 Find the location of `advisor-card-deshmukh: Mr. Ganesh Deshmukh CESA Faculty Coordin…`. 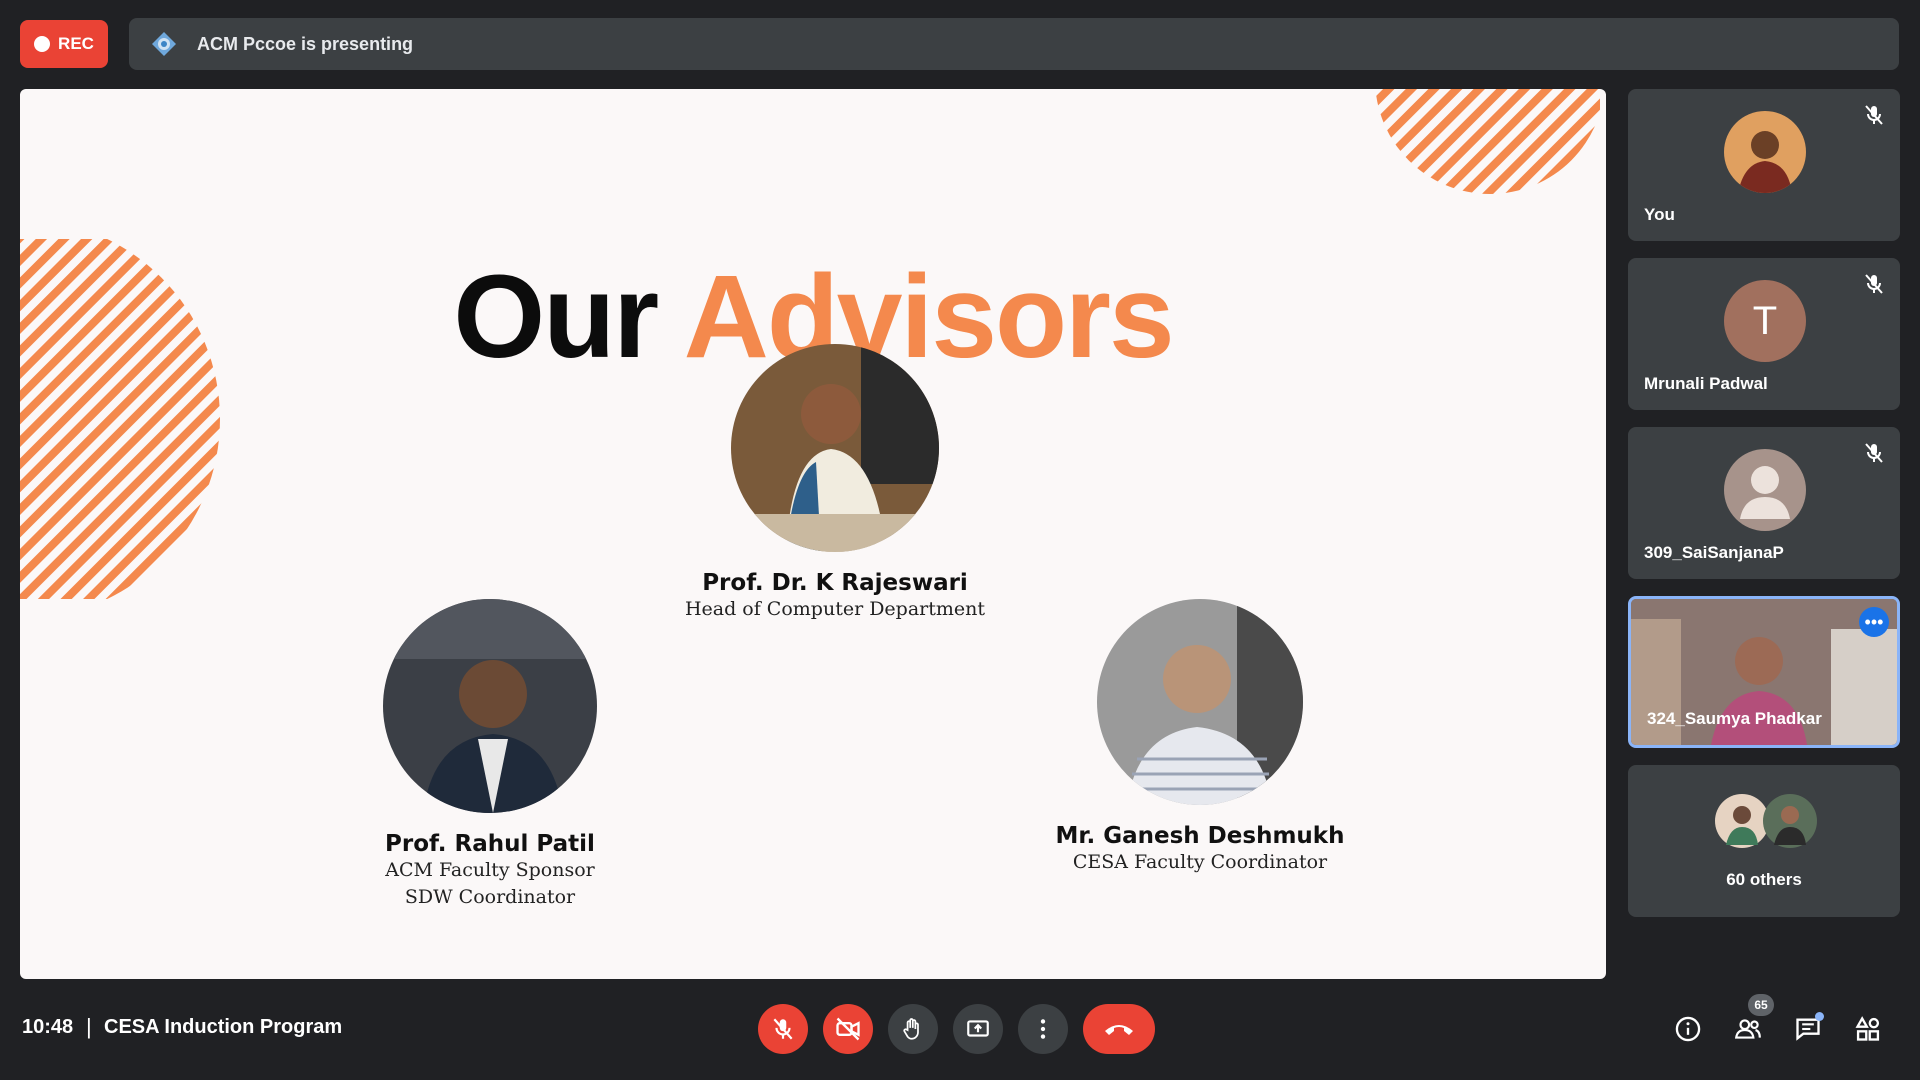

advisor-card-deshmukh: Mr. Ganesh Deshmukh CESA Faculty Coordin… is located at coordinates (1200, 737).